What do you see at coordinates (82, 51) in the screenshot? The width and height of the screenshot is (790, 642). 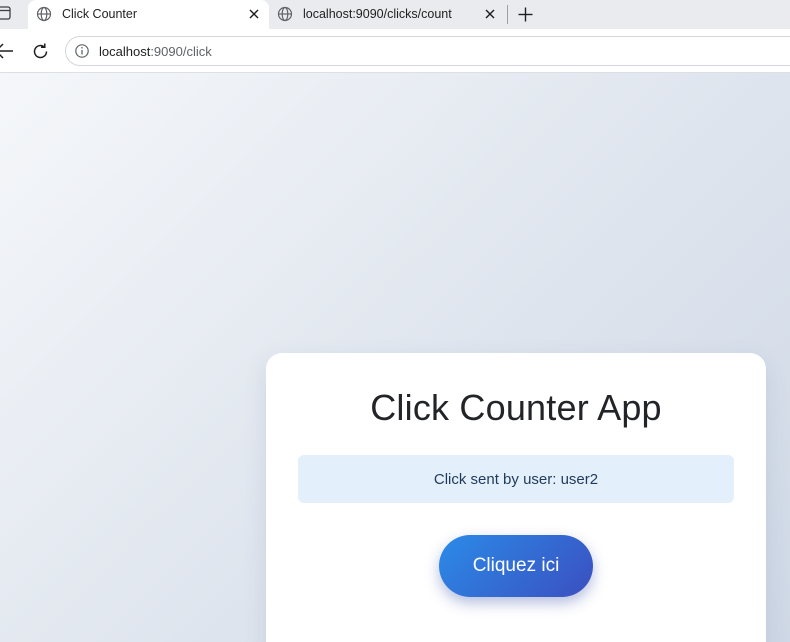 I see `info-icon` at bounding box center [82, 51].